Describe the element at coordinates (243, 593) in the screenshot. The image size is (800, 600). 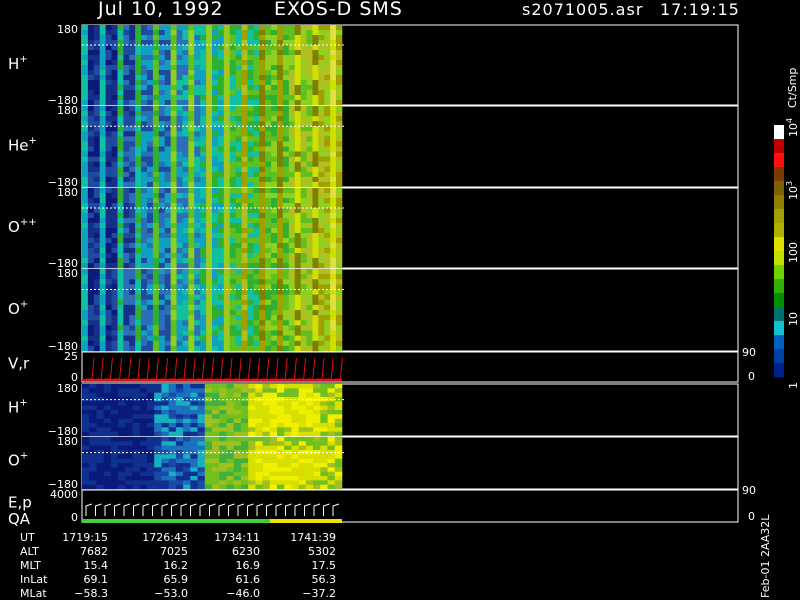
I see `ephemeris-value: −46.0` at that location.